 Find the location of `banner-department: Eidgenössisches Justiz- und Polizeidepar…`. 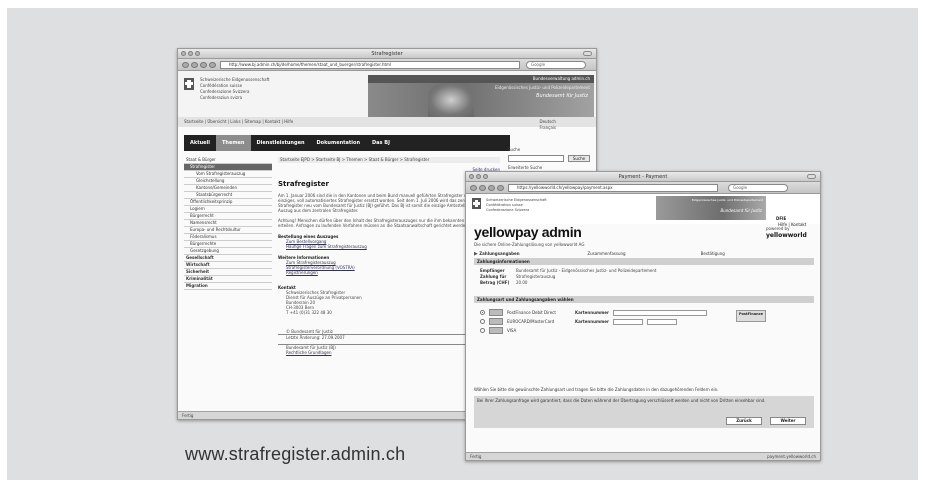

banner-department: Eidgenössisches Justiz- und Polizeidepar… is located at coordinates (542, 87).